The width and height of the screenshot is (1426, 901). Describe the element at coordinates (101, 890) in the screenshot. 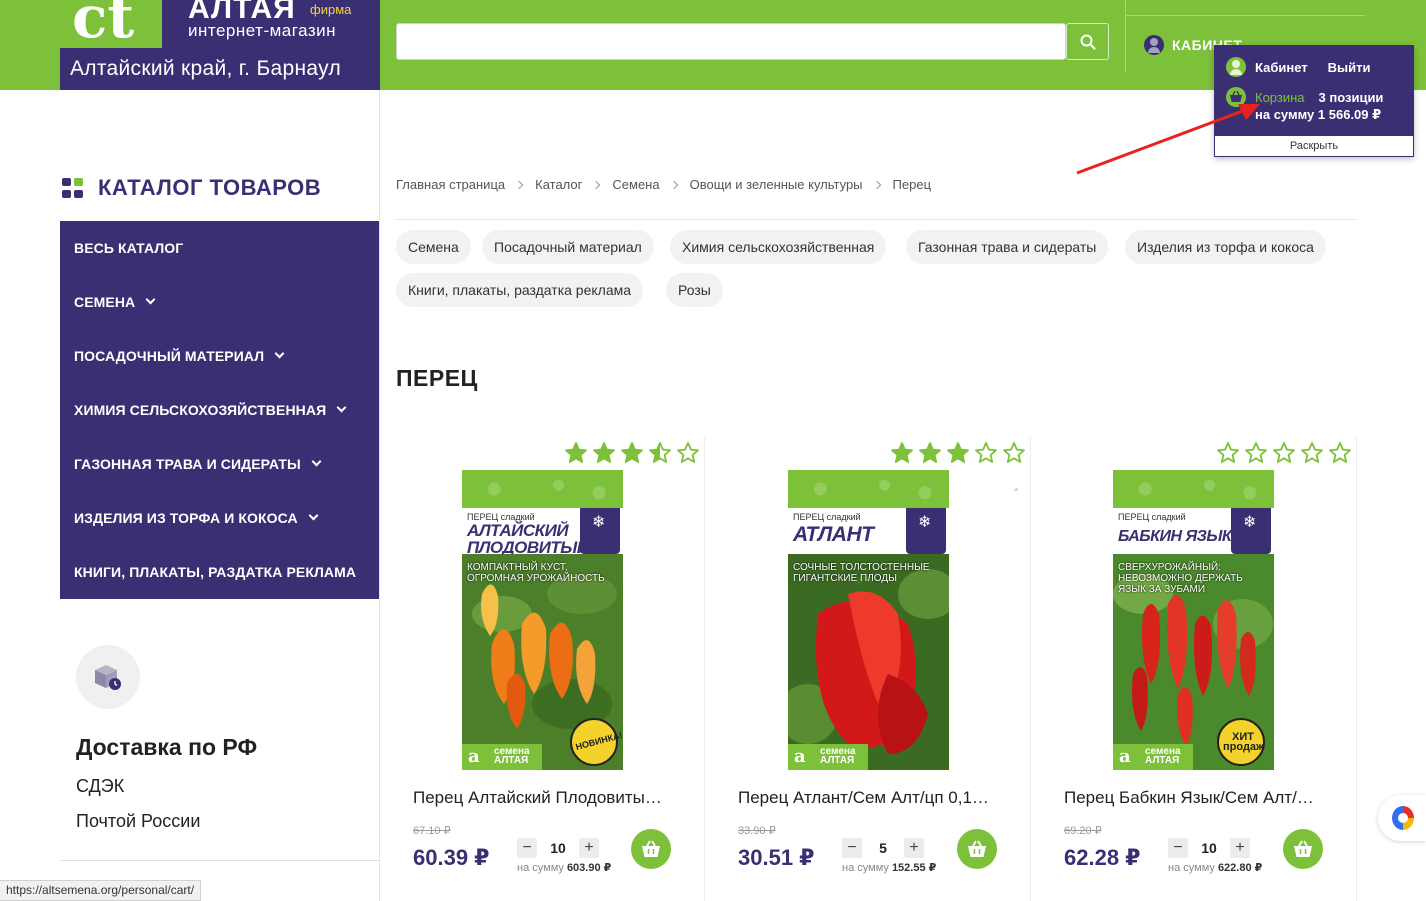

I see `status-bar-url: https://altsemena.org/personal/cart/` at that location.